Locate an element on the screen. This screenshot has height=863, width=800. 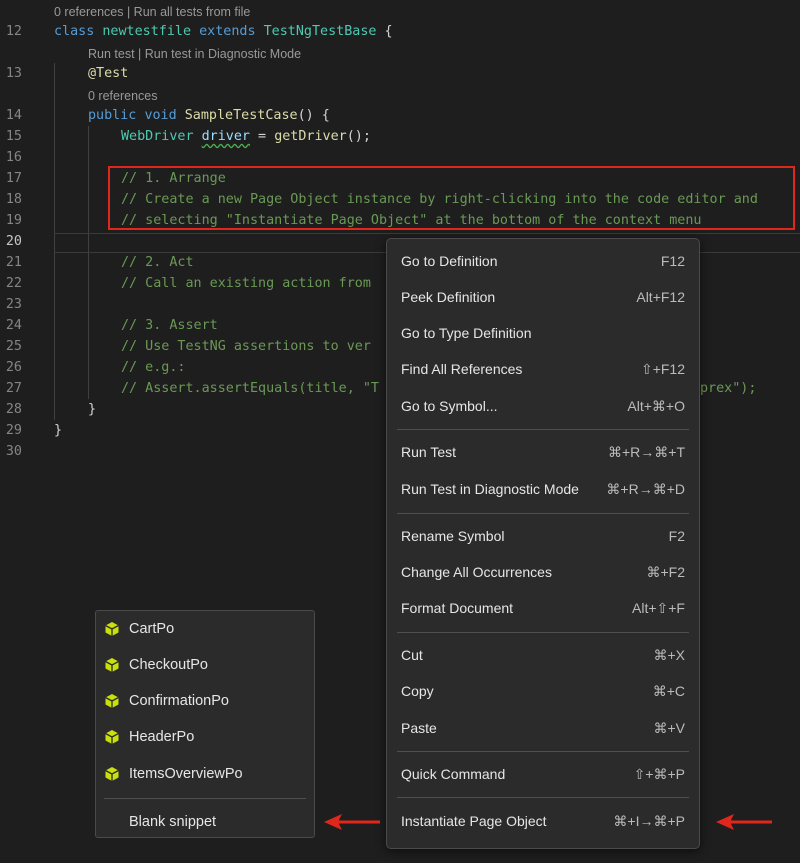
submenu-item-checkoutpo: CheckoutPo is located at coordinates (205, 665).